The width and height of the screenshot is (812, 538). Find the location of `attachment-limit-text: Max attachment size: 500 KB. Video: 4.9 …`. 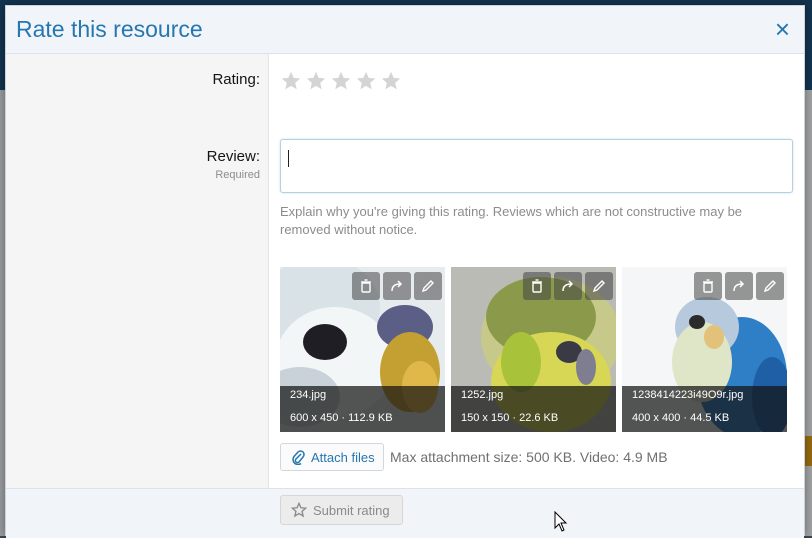

attachment-limit-text: Max attachment size: 500 KB. Video: 4.9 … is located at coordinates (529, 457).